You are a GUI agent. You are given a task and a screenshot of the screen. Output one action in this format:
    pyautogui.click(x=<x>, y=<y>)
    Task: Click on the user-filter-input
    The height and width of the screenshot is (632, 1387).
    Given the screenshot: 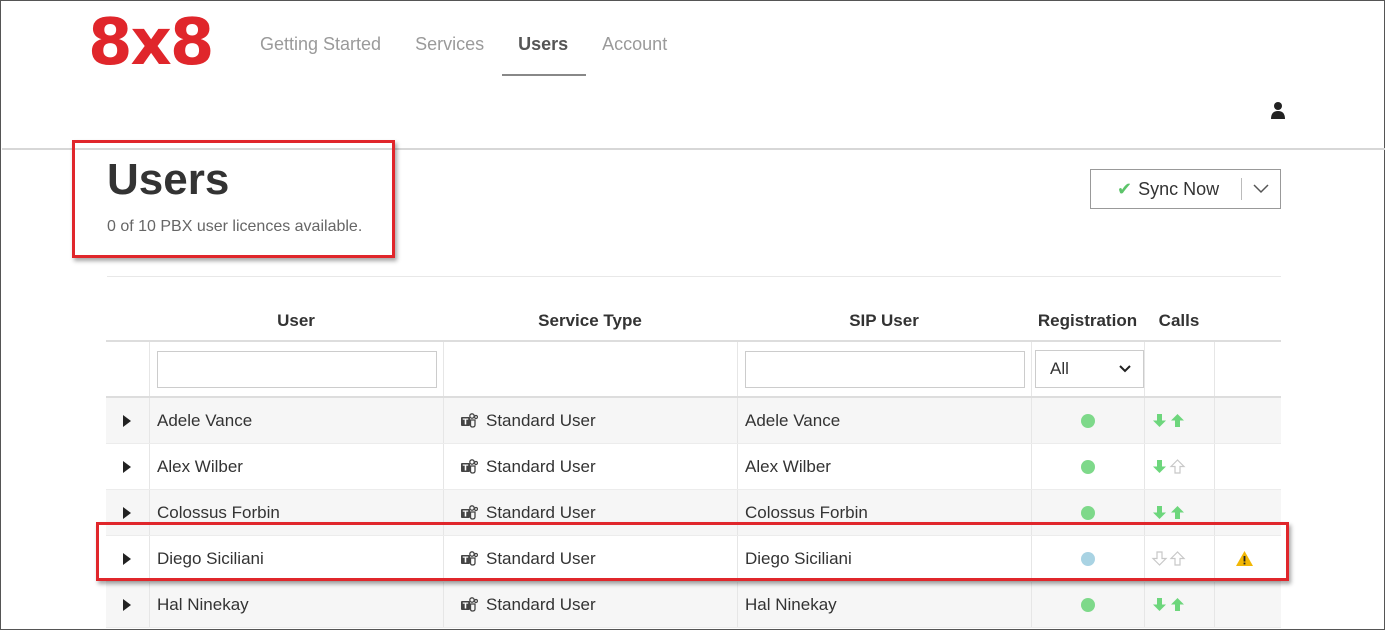 What is the action you would take?
    pyautogui.click(x=297, y=369)
    